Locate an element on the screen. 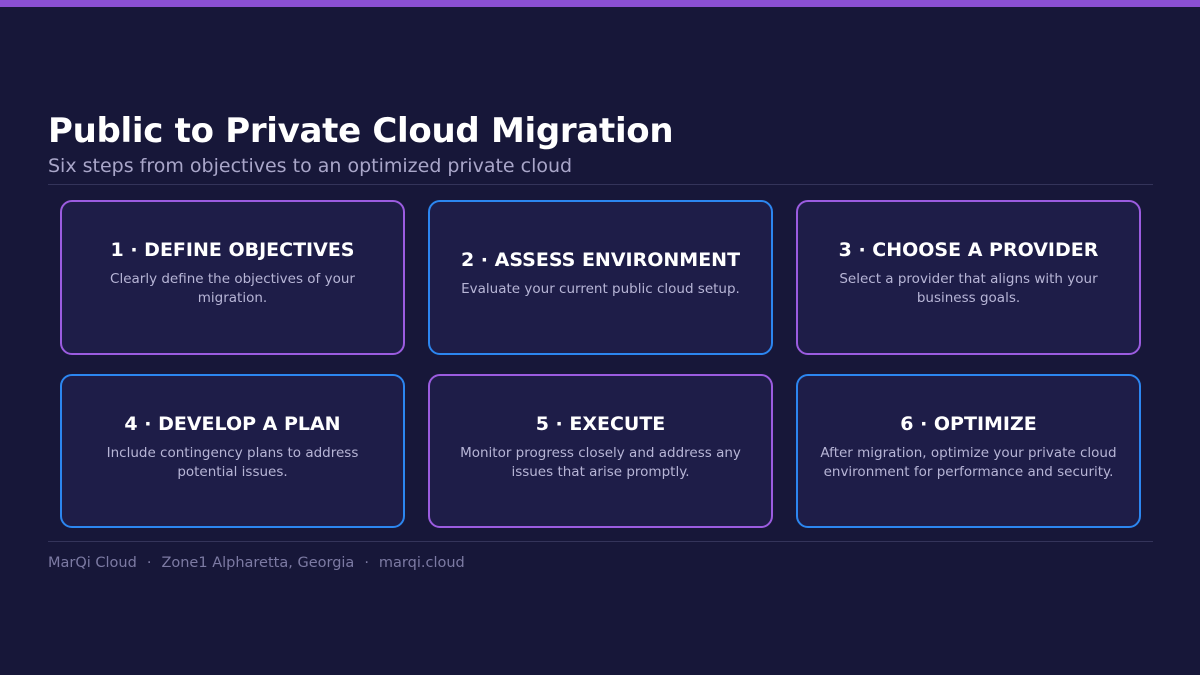  step-title: 1 · DEFINE OBJECTIVES is located at coordinates (232, 250).